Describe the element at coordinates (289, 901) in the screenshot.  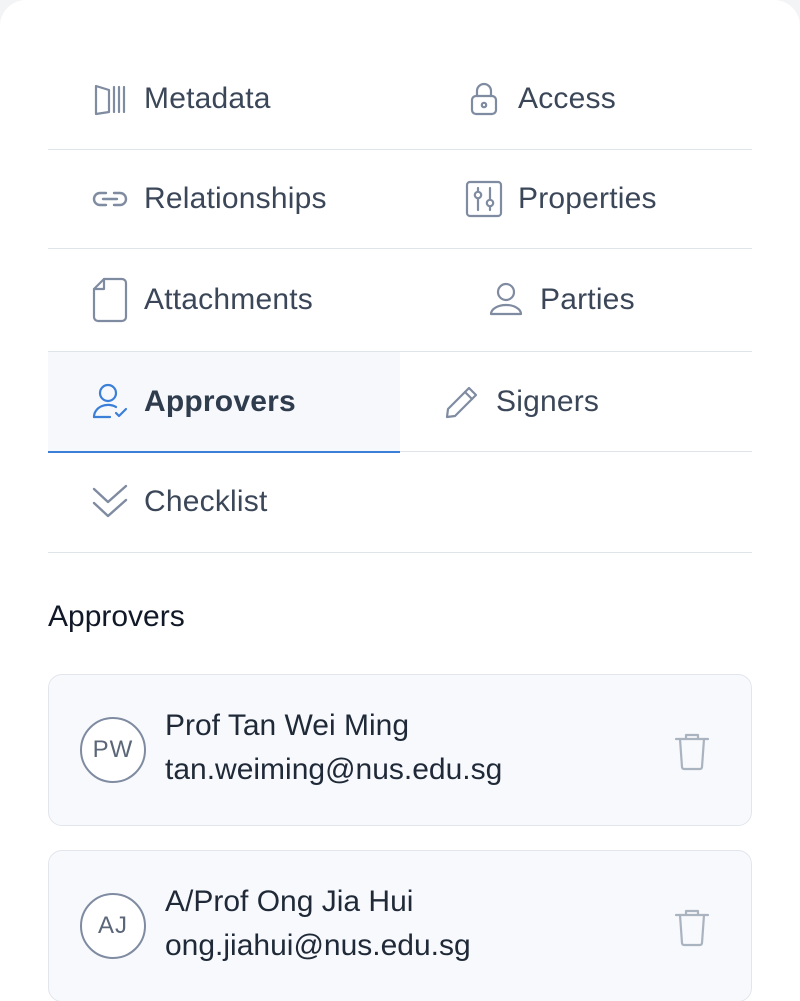
I see `approver-name: A/Prof Ong Jia Hui` at that location.